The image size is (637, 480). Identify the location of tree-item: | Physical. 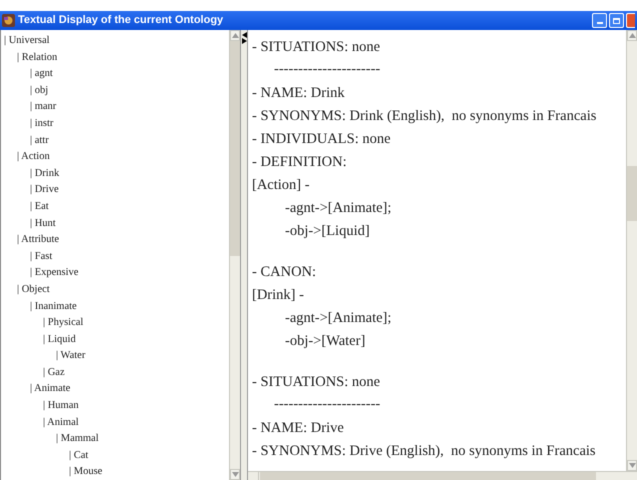
(63, 322).